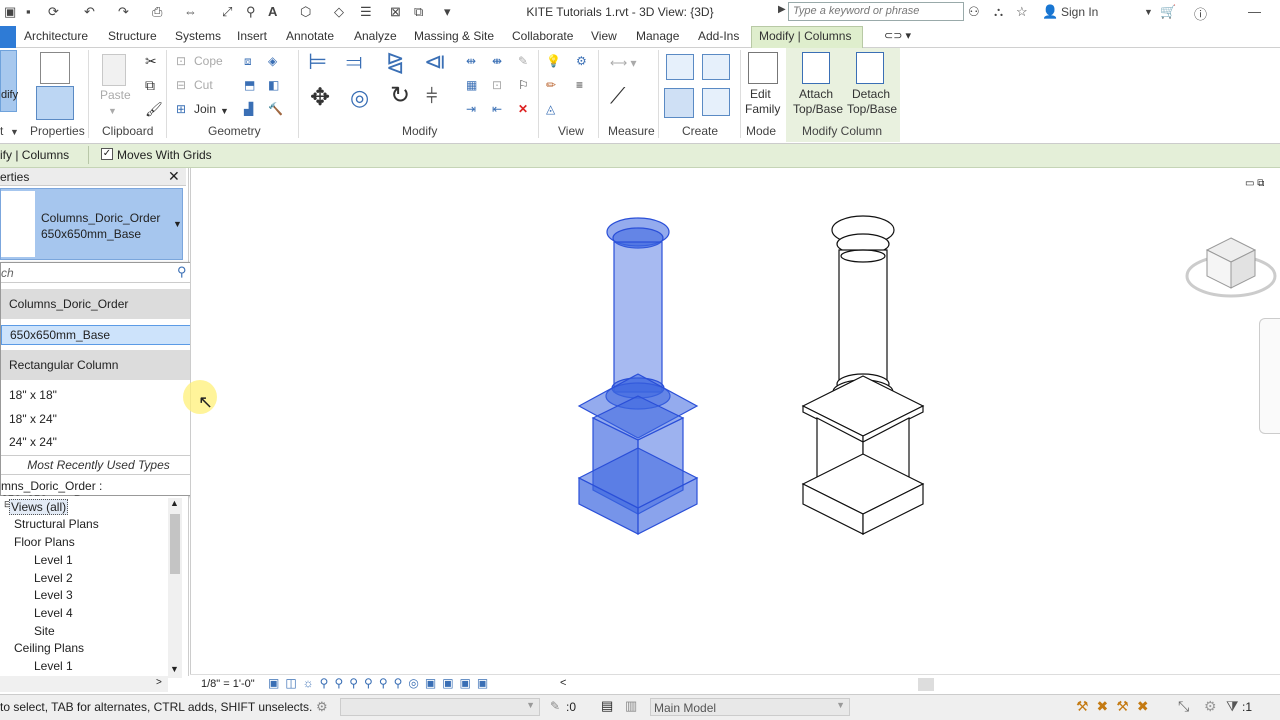 This screenshot has width=1280, height=720. Describe the element at coordinates (174, 503) in the screenshot. I see `scroll-up-icon: ▲` at that location.